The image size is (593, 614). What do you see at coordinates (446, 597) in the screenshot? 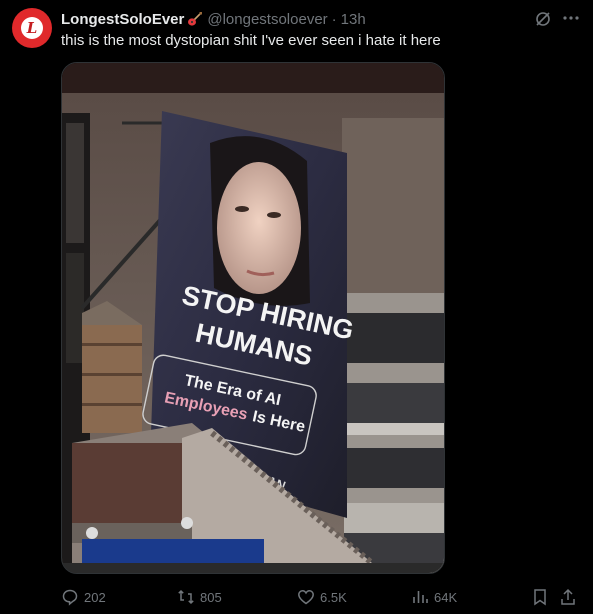
I see `views-count: 64K` at bounding box center [446, 597].